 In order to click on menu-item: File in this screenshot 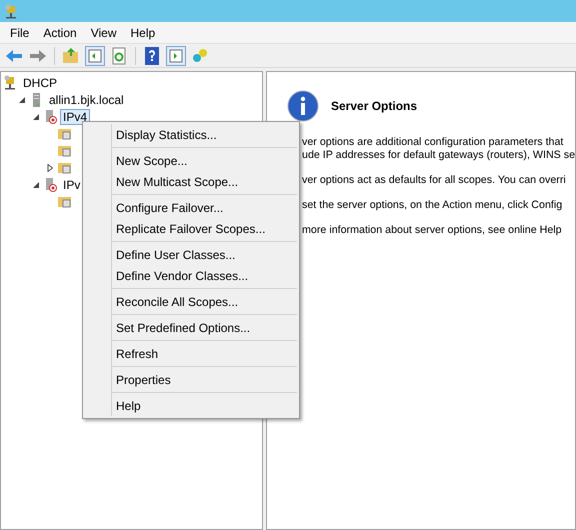, I will do `click(20, 33)`.